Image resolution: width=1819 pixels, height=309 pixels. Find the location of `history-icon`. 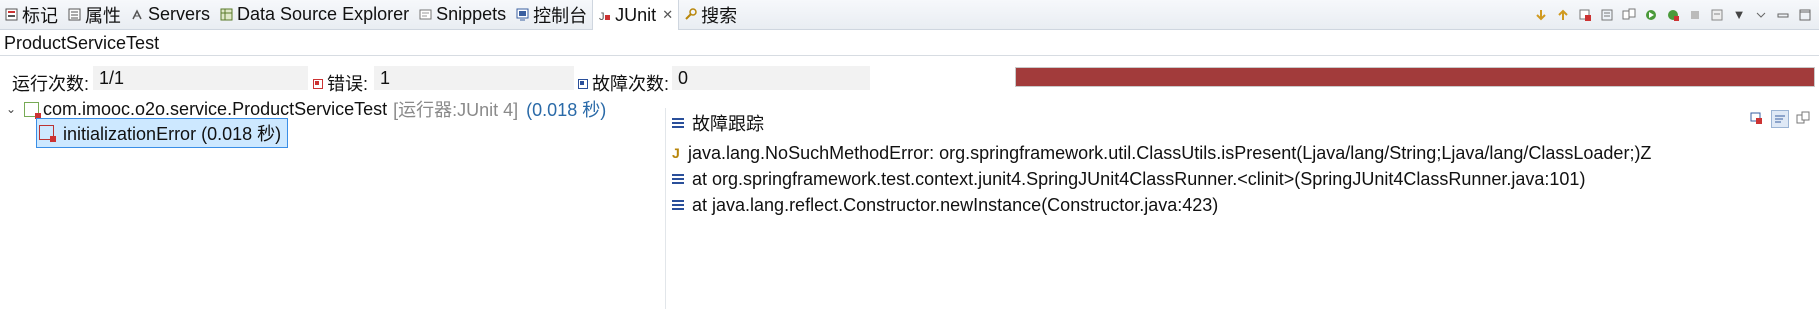

history-icon is located at coordinates (1717, 15).